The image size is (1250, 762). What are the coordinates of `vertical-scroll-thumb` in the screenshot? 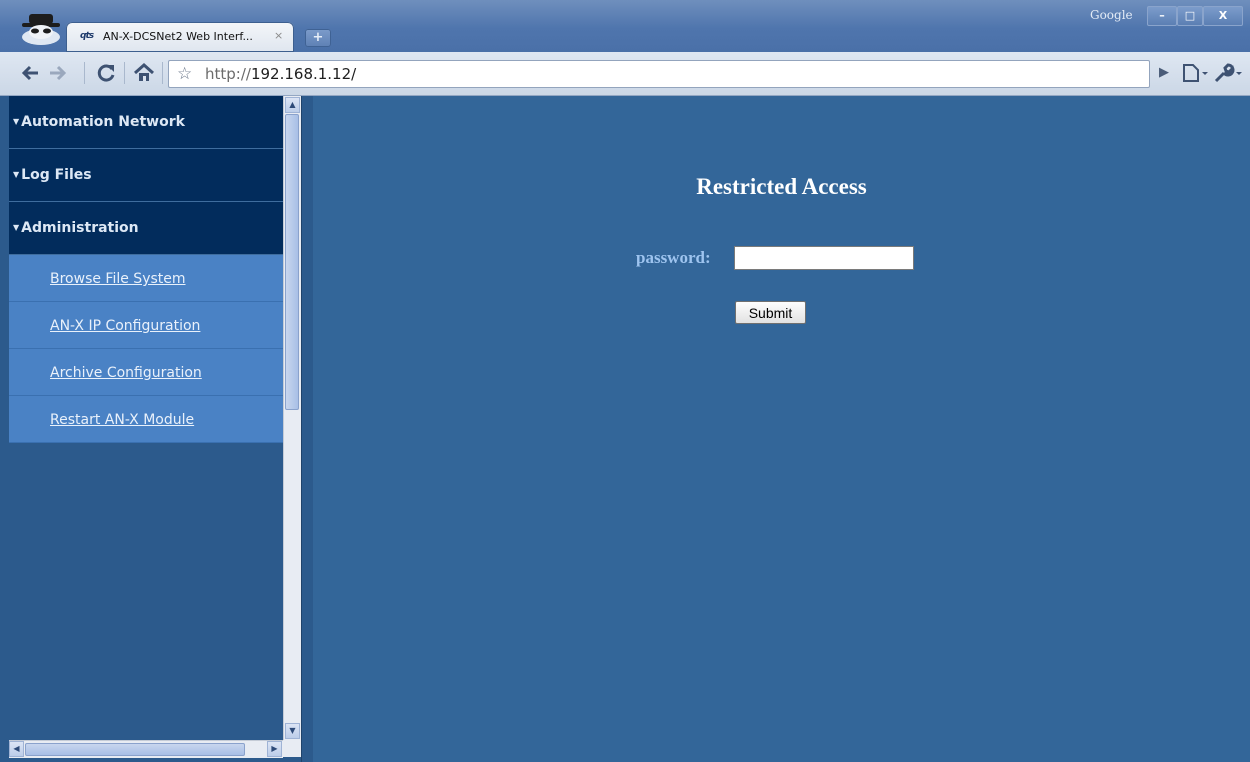 It's located at (292, 262).